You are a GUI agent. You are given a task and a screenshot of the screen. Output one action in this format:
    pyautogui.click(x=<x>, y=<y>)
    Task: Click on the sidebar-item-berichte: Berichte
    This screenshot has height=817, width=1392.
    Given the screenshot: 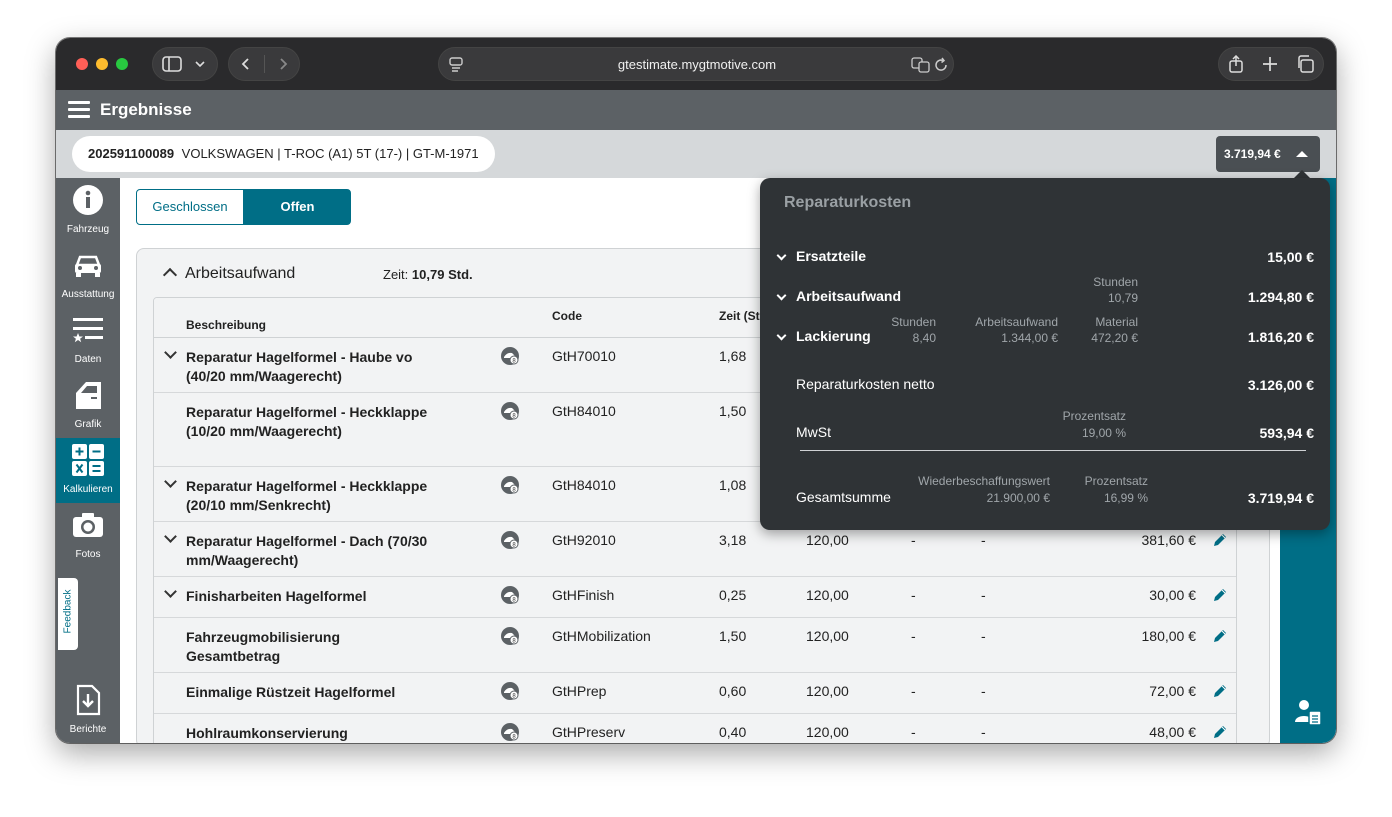 What is the action you would take?
    pyautogui.click(x=88, y=710)
    